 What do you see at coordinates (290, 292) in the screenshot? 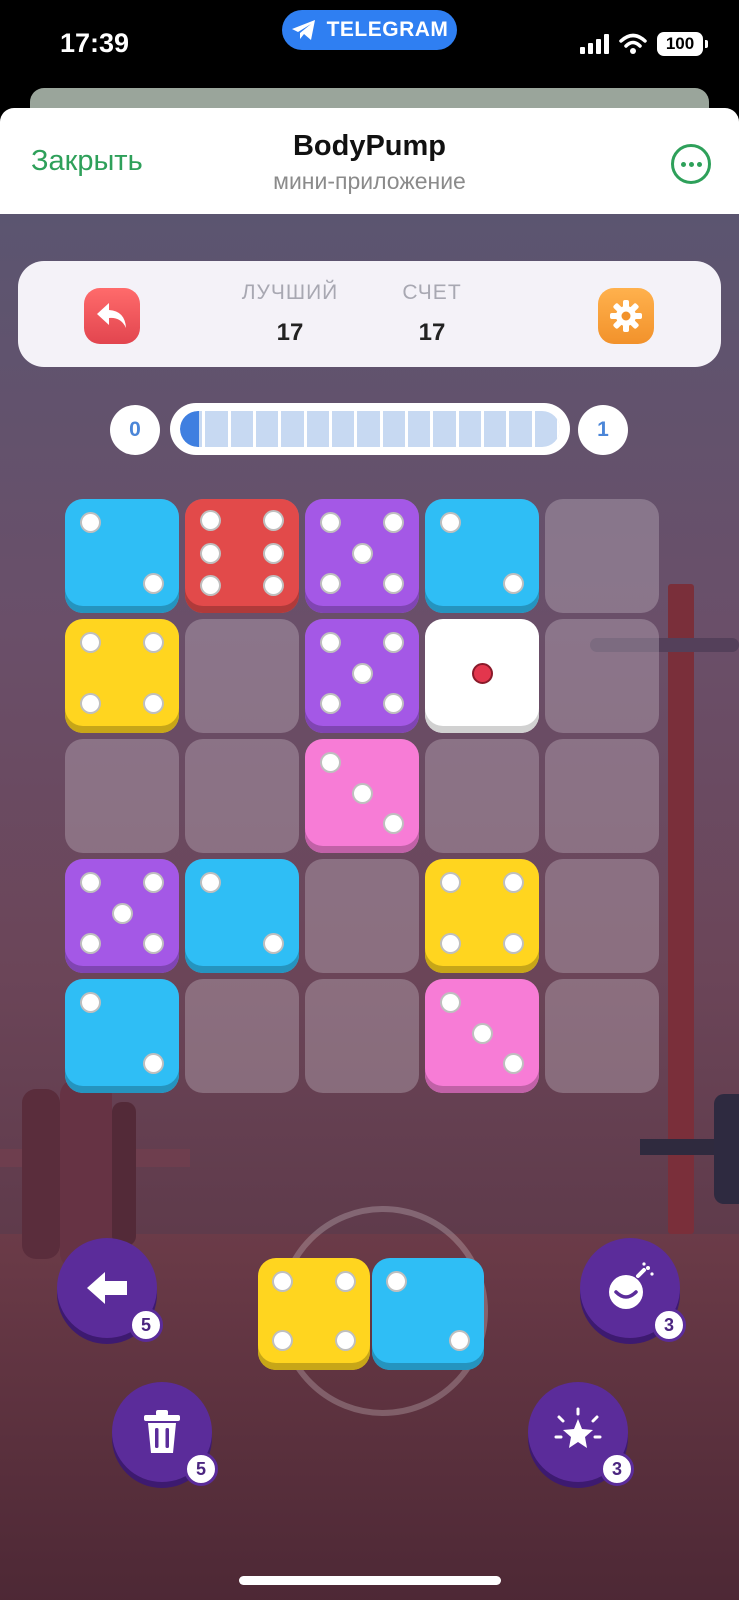
I see `best-score-label: ЛУЧШИЙ` at bounding box center [290, 292].